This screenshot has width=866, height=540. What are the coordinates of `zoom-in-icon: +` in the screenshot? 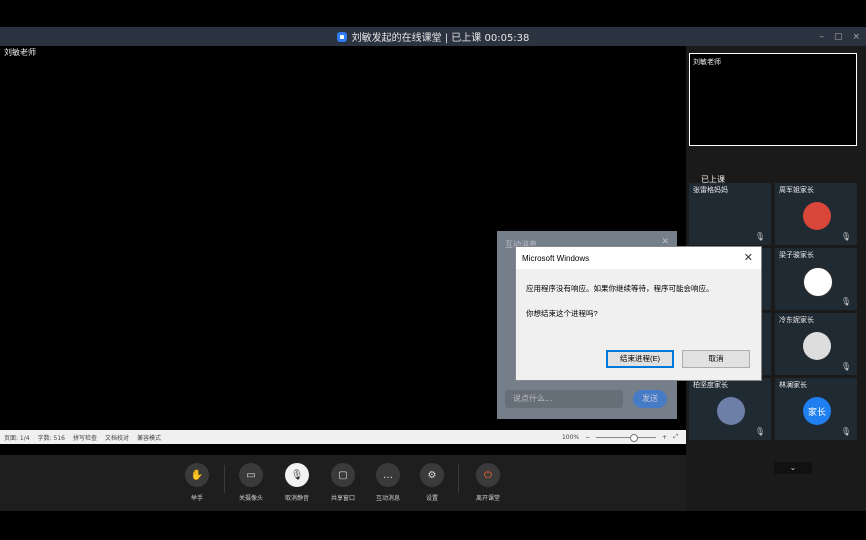 It's located at (664, 437).